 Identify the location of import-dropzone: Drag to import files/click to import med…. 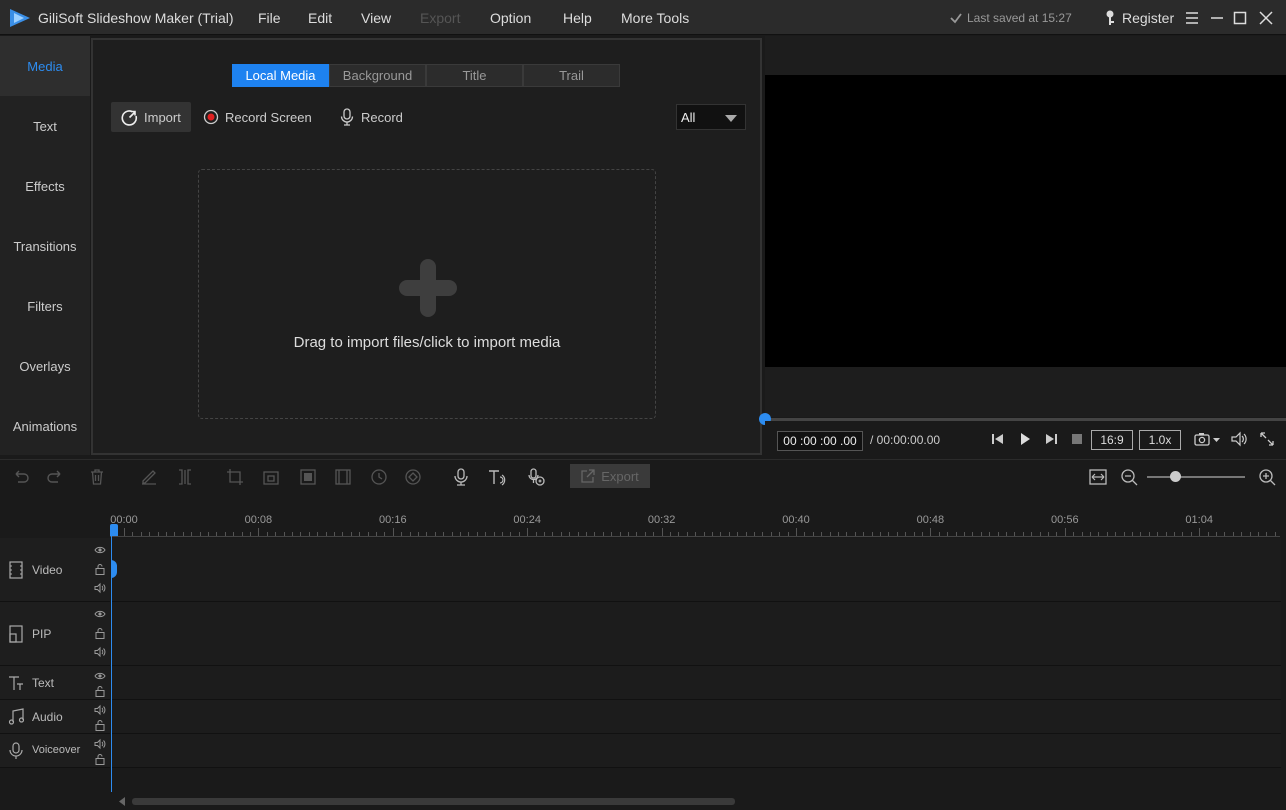
(427, 294).